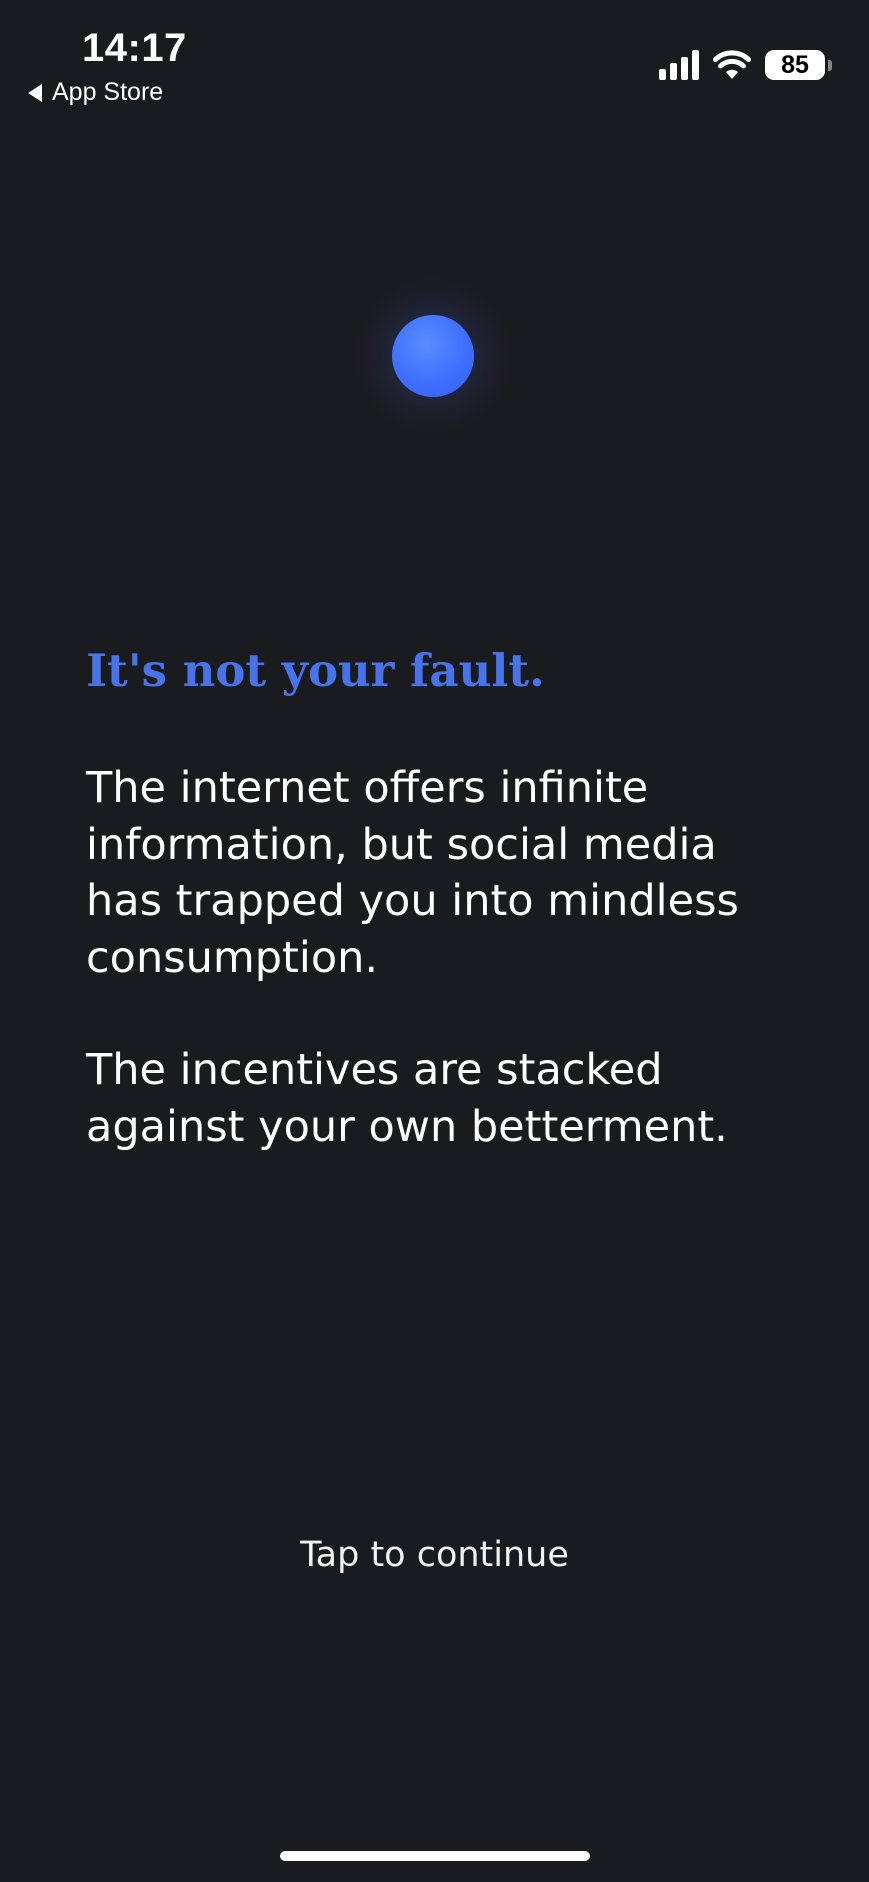  Describe the element at coordinates (35, 92) in the screenshot. I see `back-arrow-icon` at that location.